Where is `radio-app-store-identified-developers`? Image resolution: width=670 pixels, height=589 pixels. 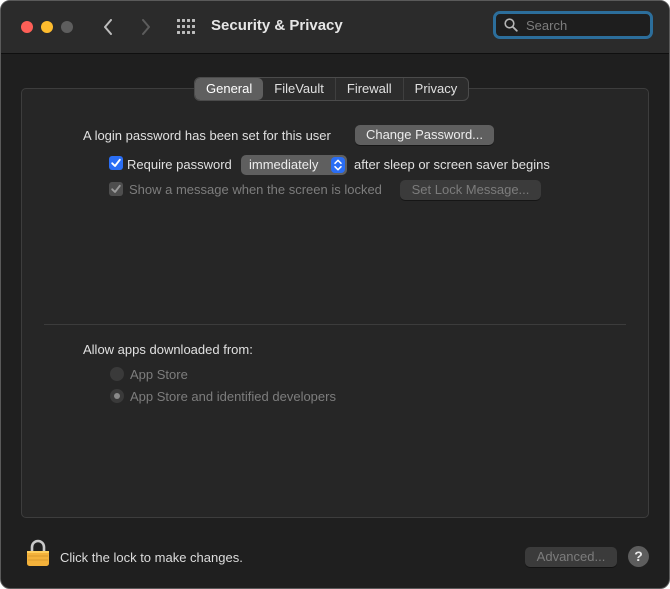 radio-app-store-identified-developers is located at coordinates (117, 396).